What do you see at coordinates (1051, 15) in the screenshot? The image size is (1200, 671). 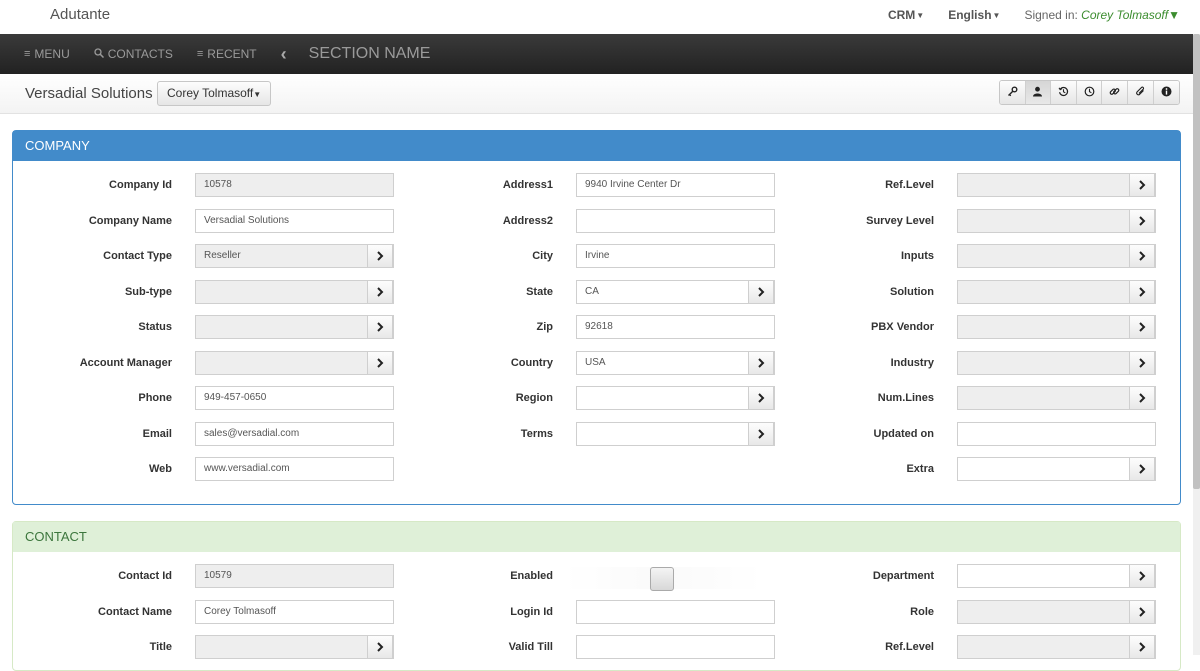 I see `signed-in-label: Signed in:` at bounding box center [1051, 15].